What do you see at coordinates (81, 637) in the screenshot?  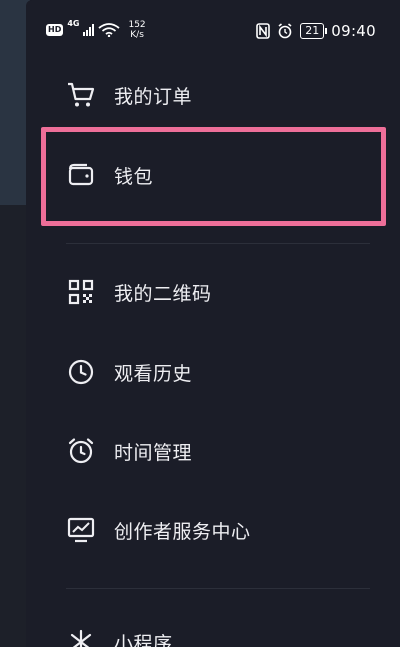 I see `mini-program-icon` at bounding box center [81, 637].